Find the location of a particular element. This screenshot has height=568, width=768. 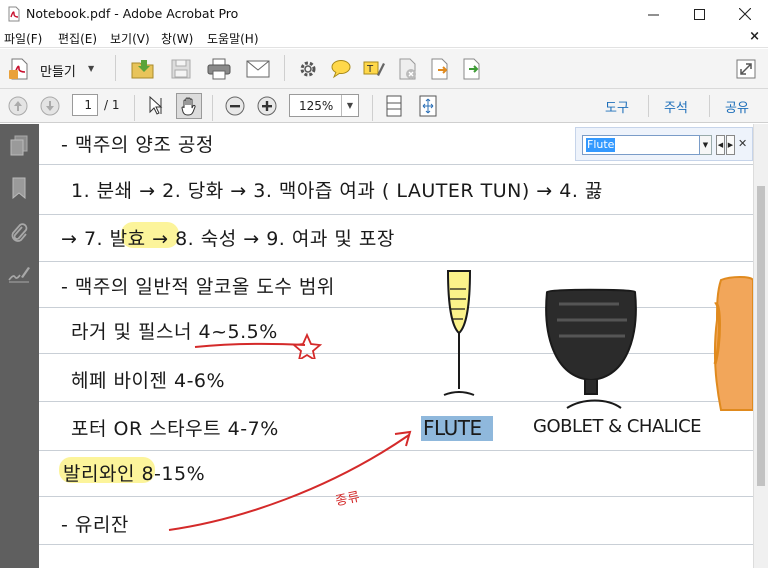

find-toolbar: Flute ▼ ◀ ▶ ✕ is located at coordinates (664, 144).